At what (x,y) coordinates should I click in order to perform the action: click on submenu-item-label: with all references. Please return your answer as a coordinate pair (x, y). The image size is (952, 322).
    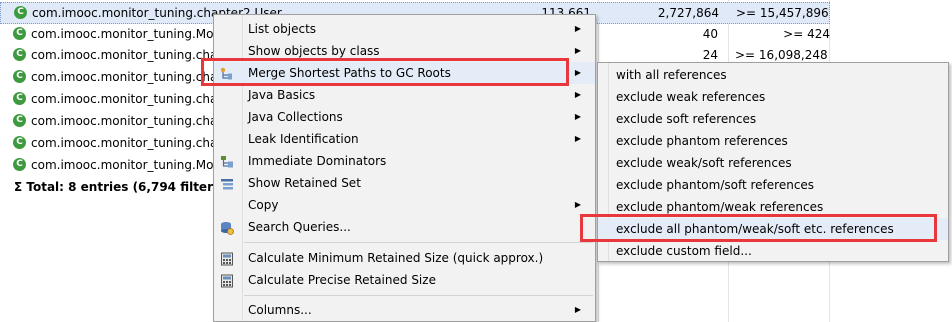
    Looking at the image, I should click on (671, 75).